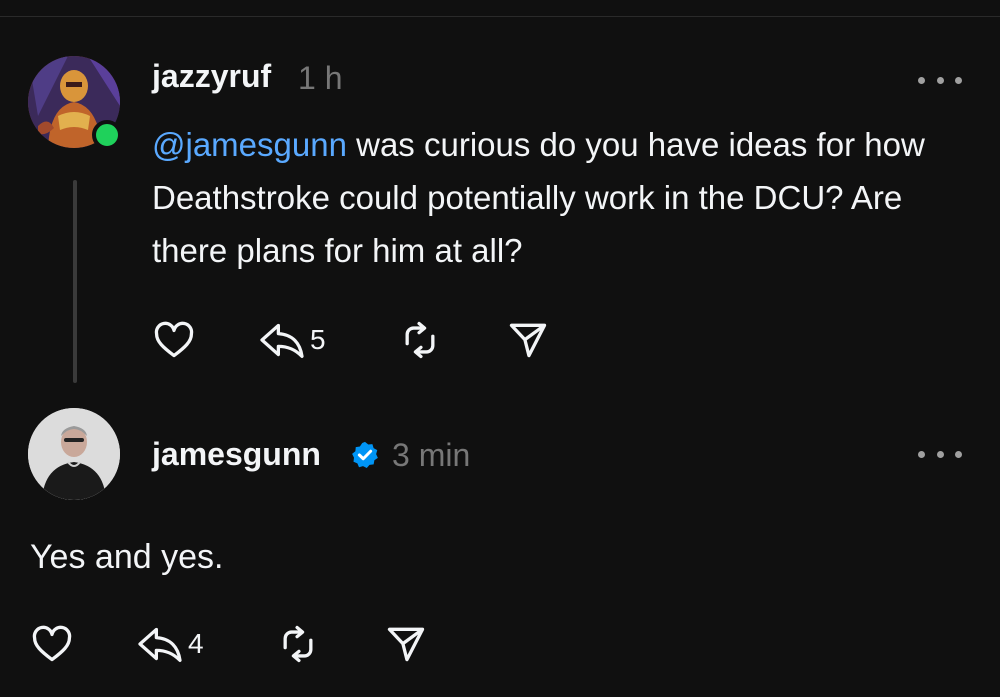 This screenshot has height=697, width=1000. Describe the element at coordinates (365, 454) in the screenshot. I see `verified-badge-icon` at that location.